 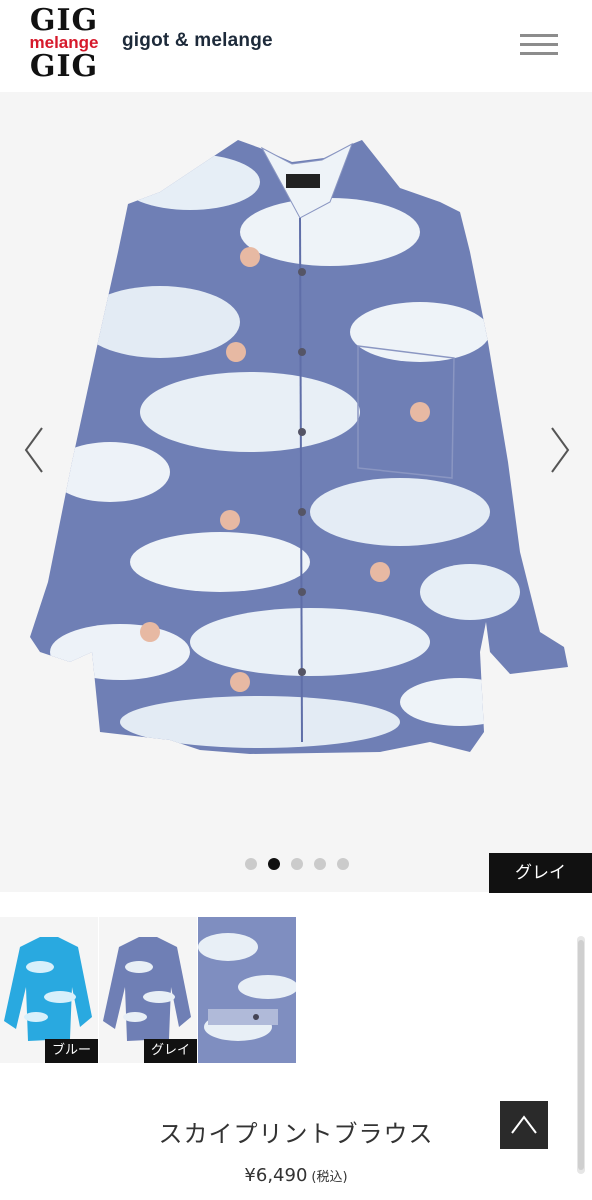 What do you see at coordinates (170, 1051) in the screenshot?
I see `thumbnail-tag: グレイ` at bounding box center [170, 1051].